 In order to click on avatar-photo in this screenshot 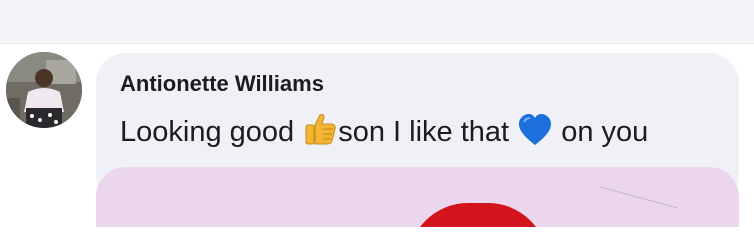, I will do `click(44, 90)`.